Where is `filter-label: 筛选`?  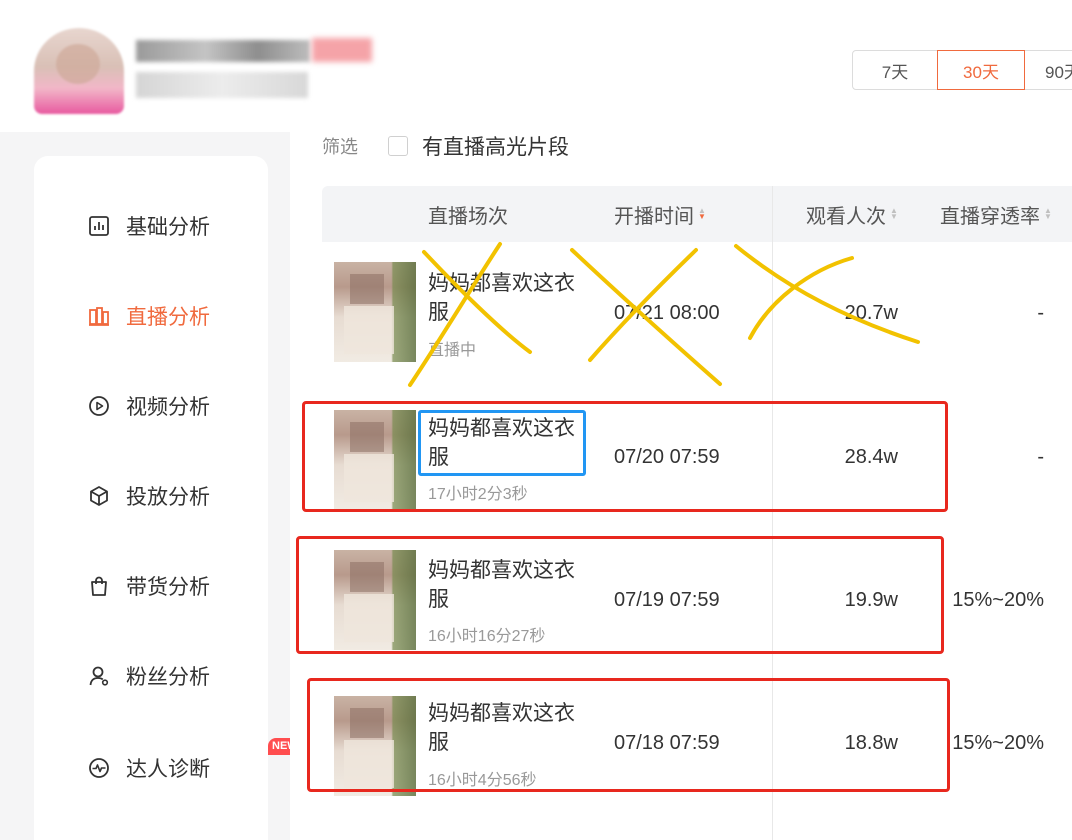 filter-label: 筛选 is located at coordinates (340, 147).